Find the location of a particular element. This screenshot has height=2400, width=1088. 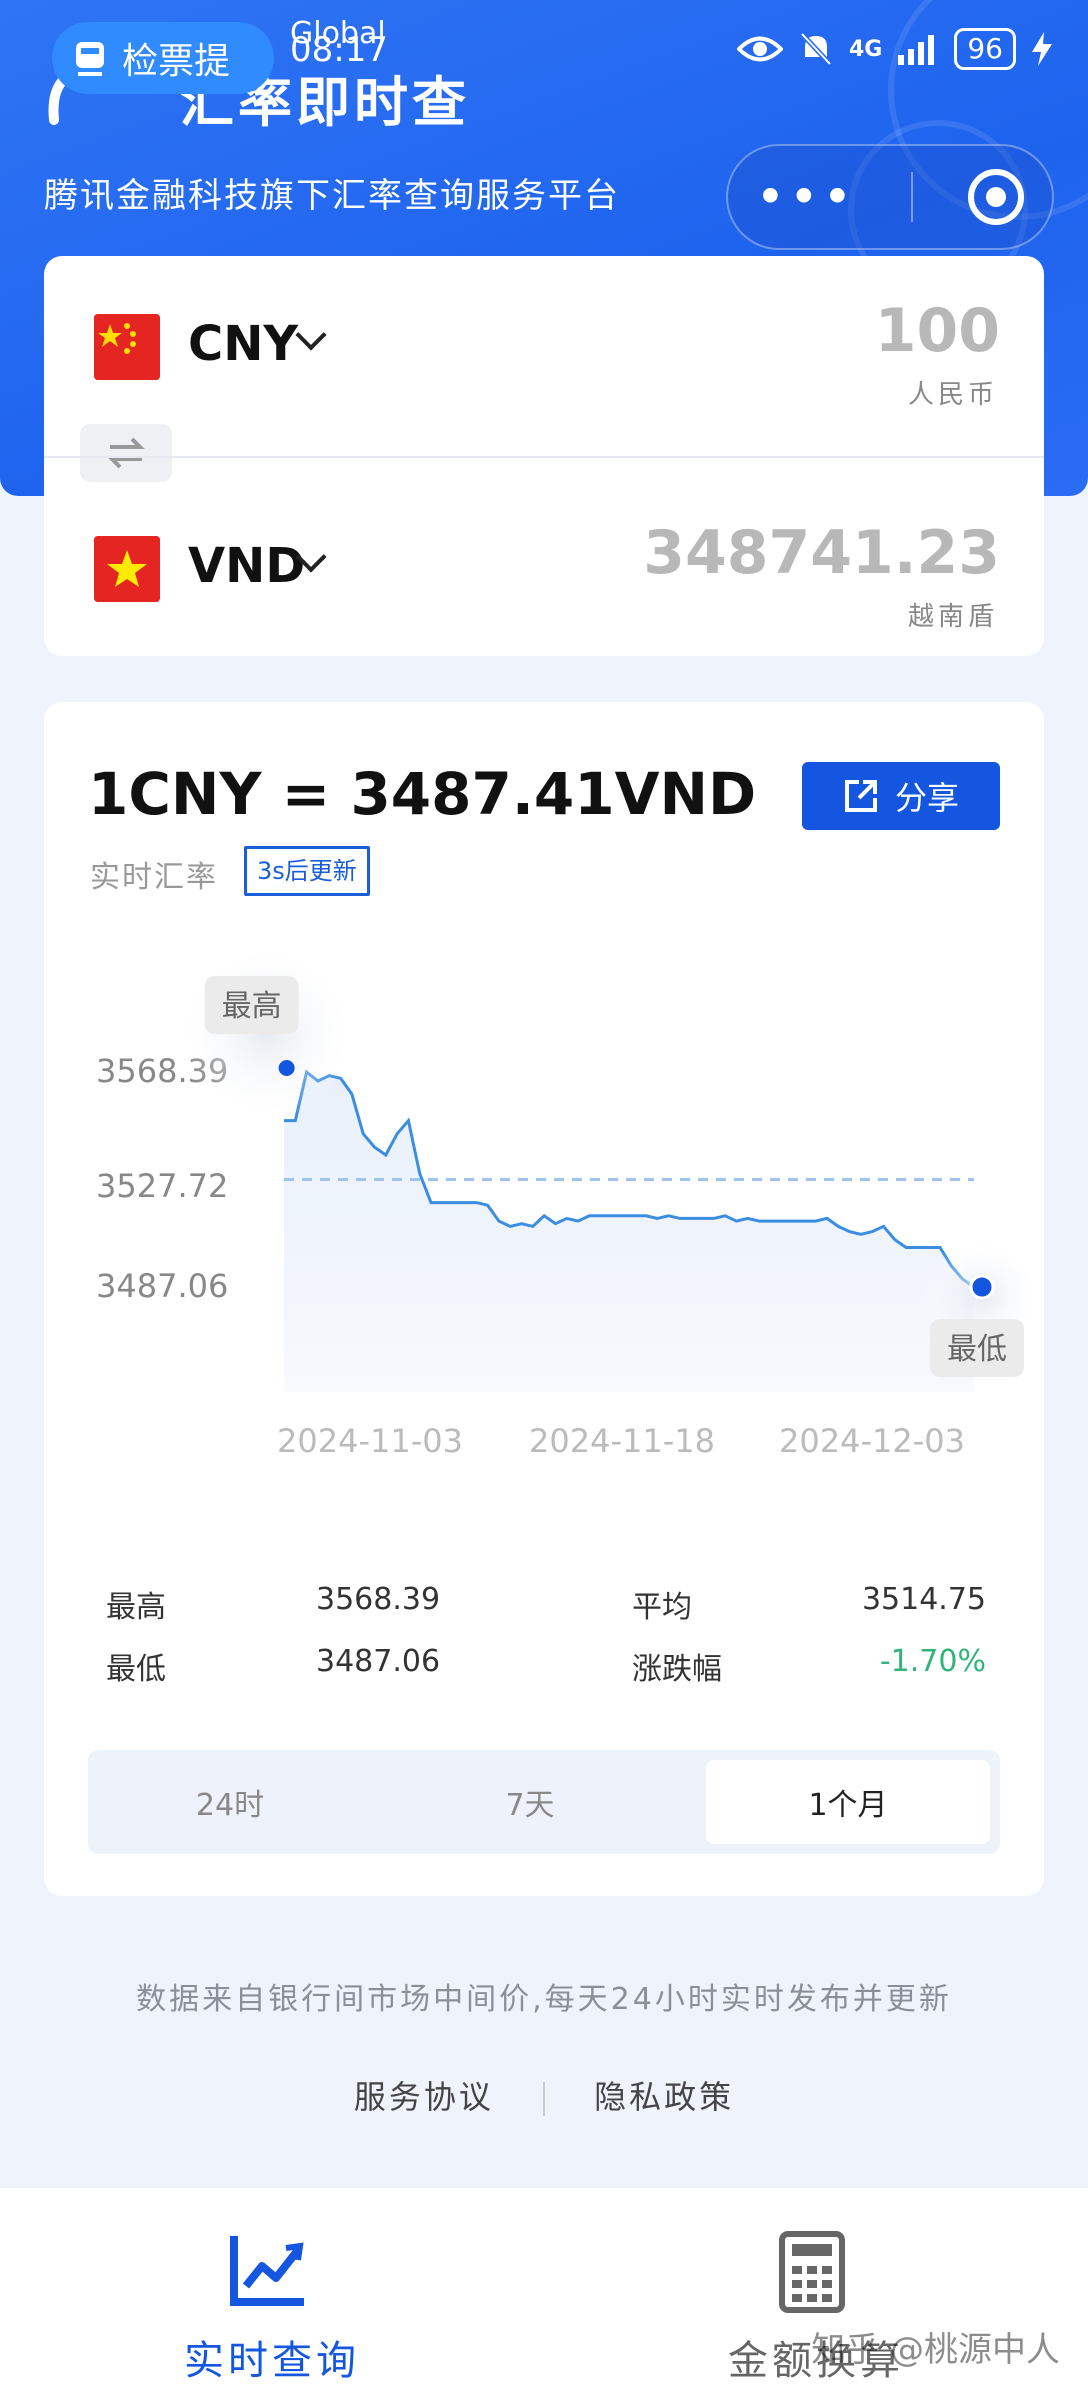

y-tick-label: 3527.72 is located at coordinates (162, 1186).